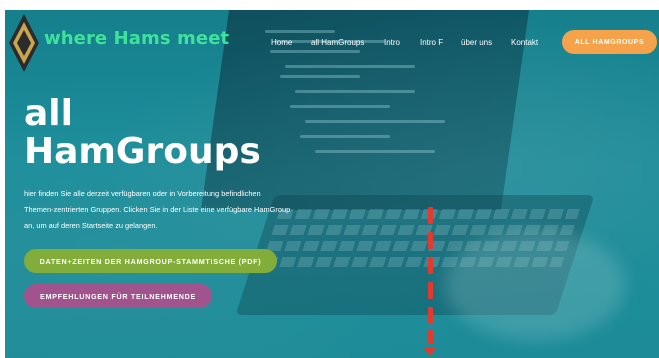  What do you see at coordinates (142, 151) in the screenshot?
I see `page-title-line2: HamGroups` at bounding box center [142, 151].